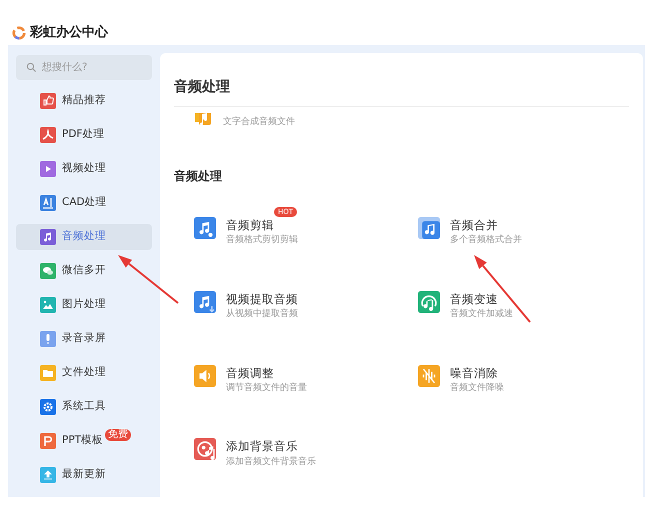 The image size is (653, 509). I want to click on tool-subtitle: 从视频中提取音频, so click(262, 314).